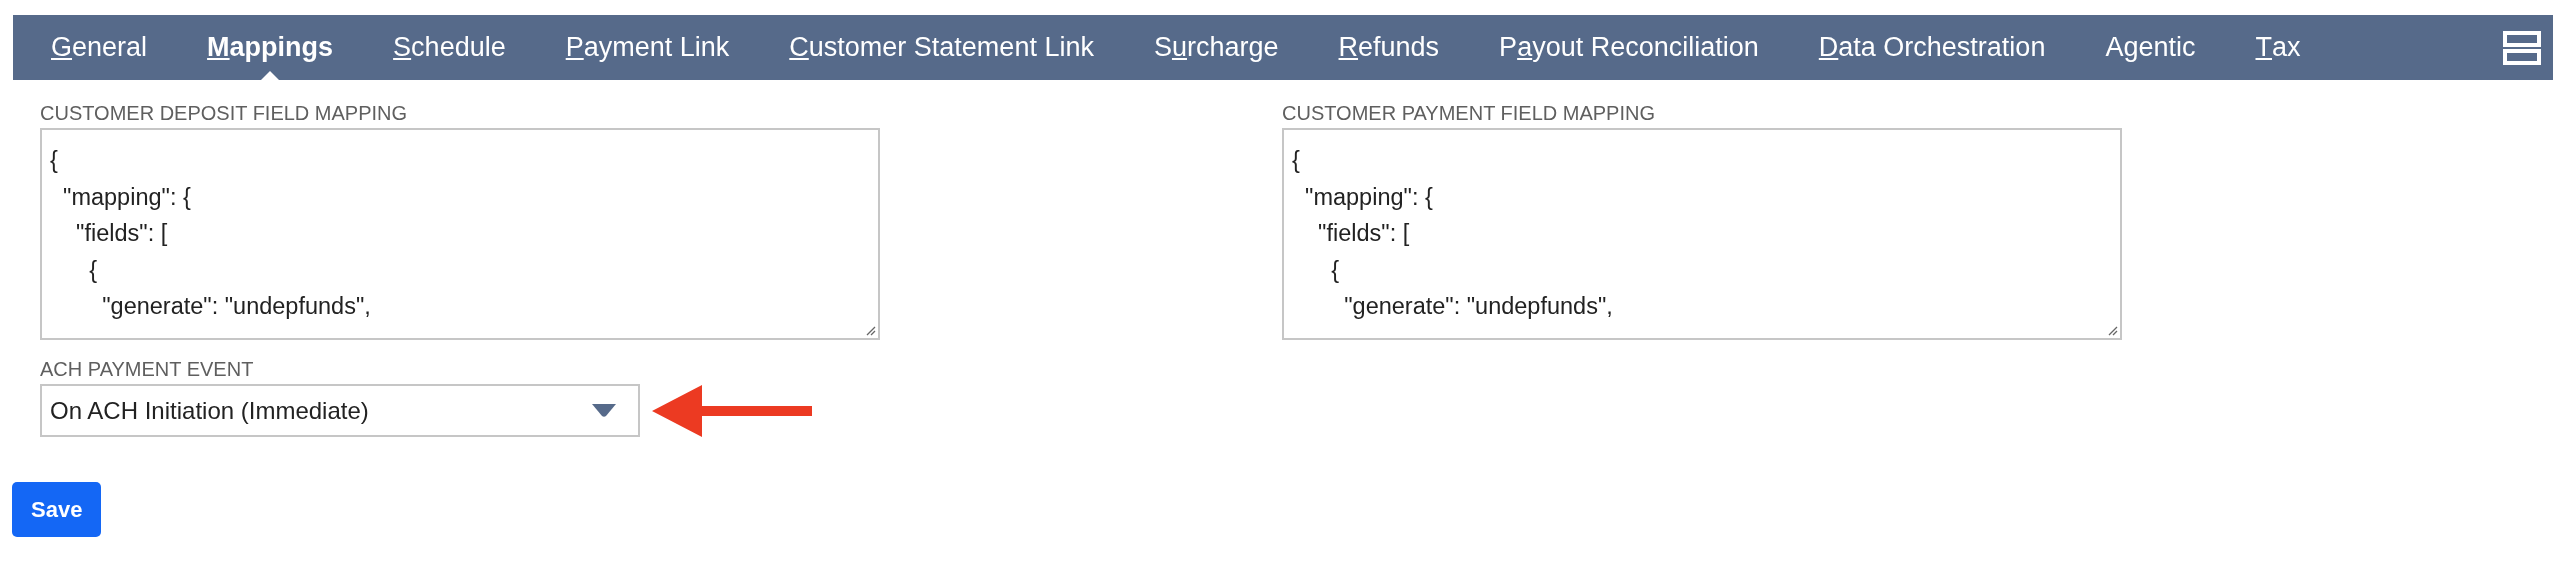 The height and width of the screenshot is (580, 2568). What do you see at coordinates (604, 410) in the screenshot?
I see `caret-down-icon` at bounding box center [604, 410].